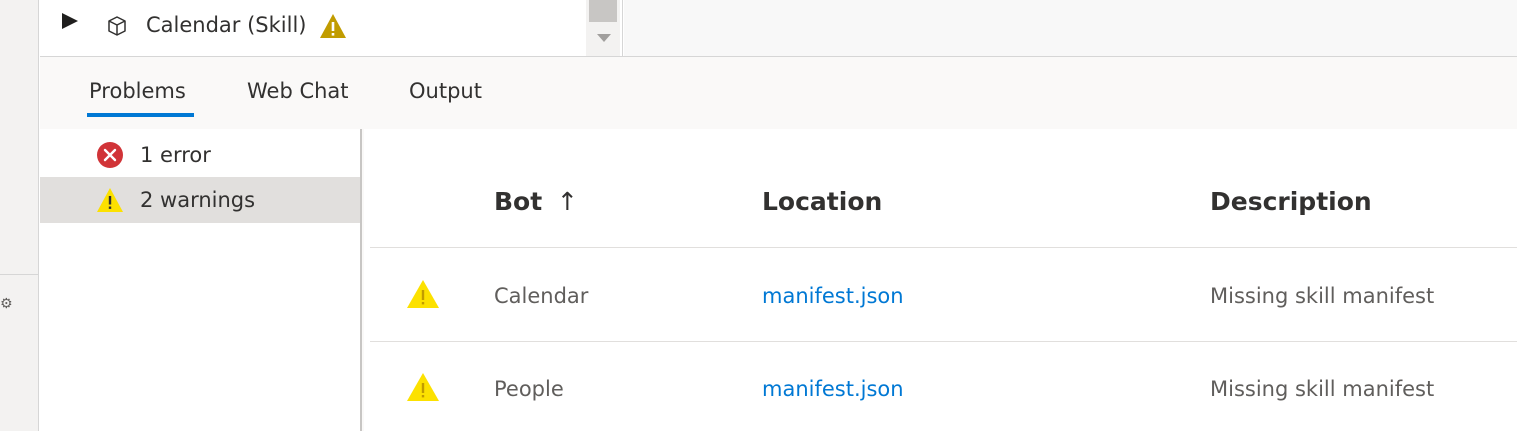  Describe the element at coordinates (1291, 201) in the screenshot. I see `column-header-description: Description` at that location.